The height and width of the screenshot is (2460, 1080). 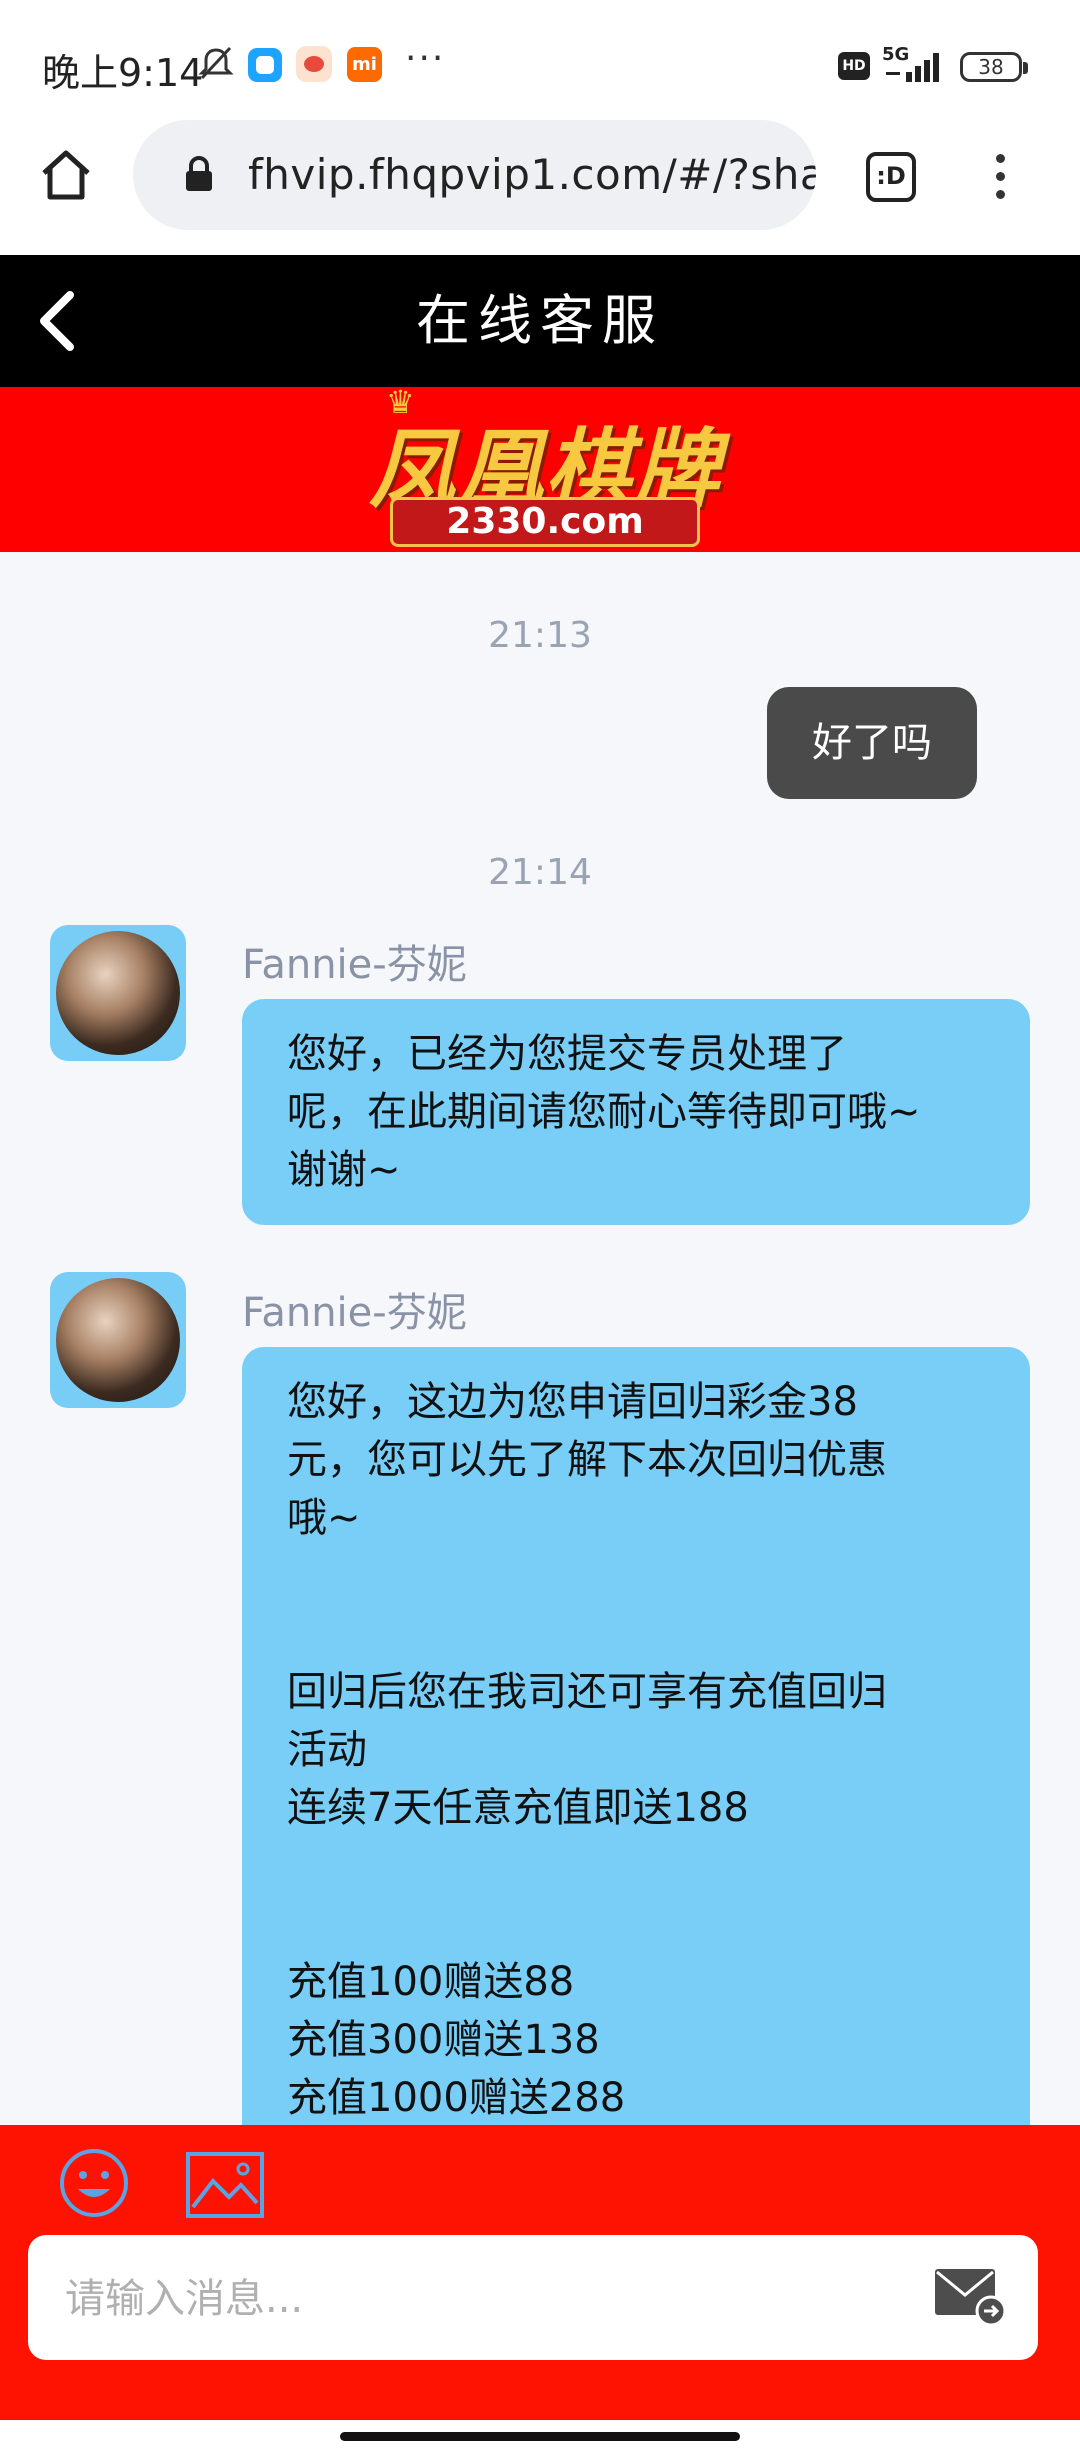 What do you see at coordinates (265, 65) in the screenshot?
I see `app-blue-icon` at bounding box center [265, 65].